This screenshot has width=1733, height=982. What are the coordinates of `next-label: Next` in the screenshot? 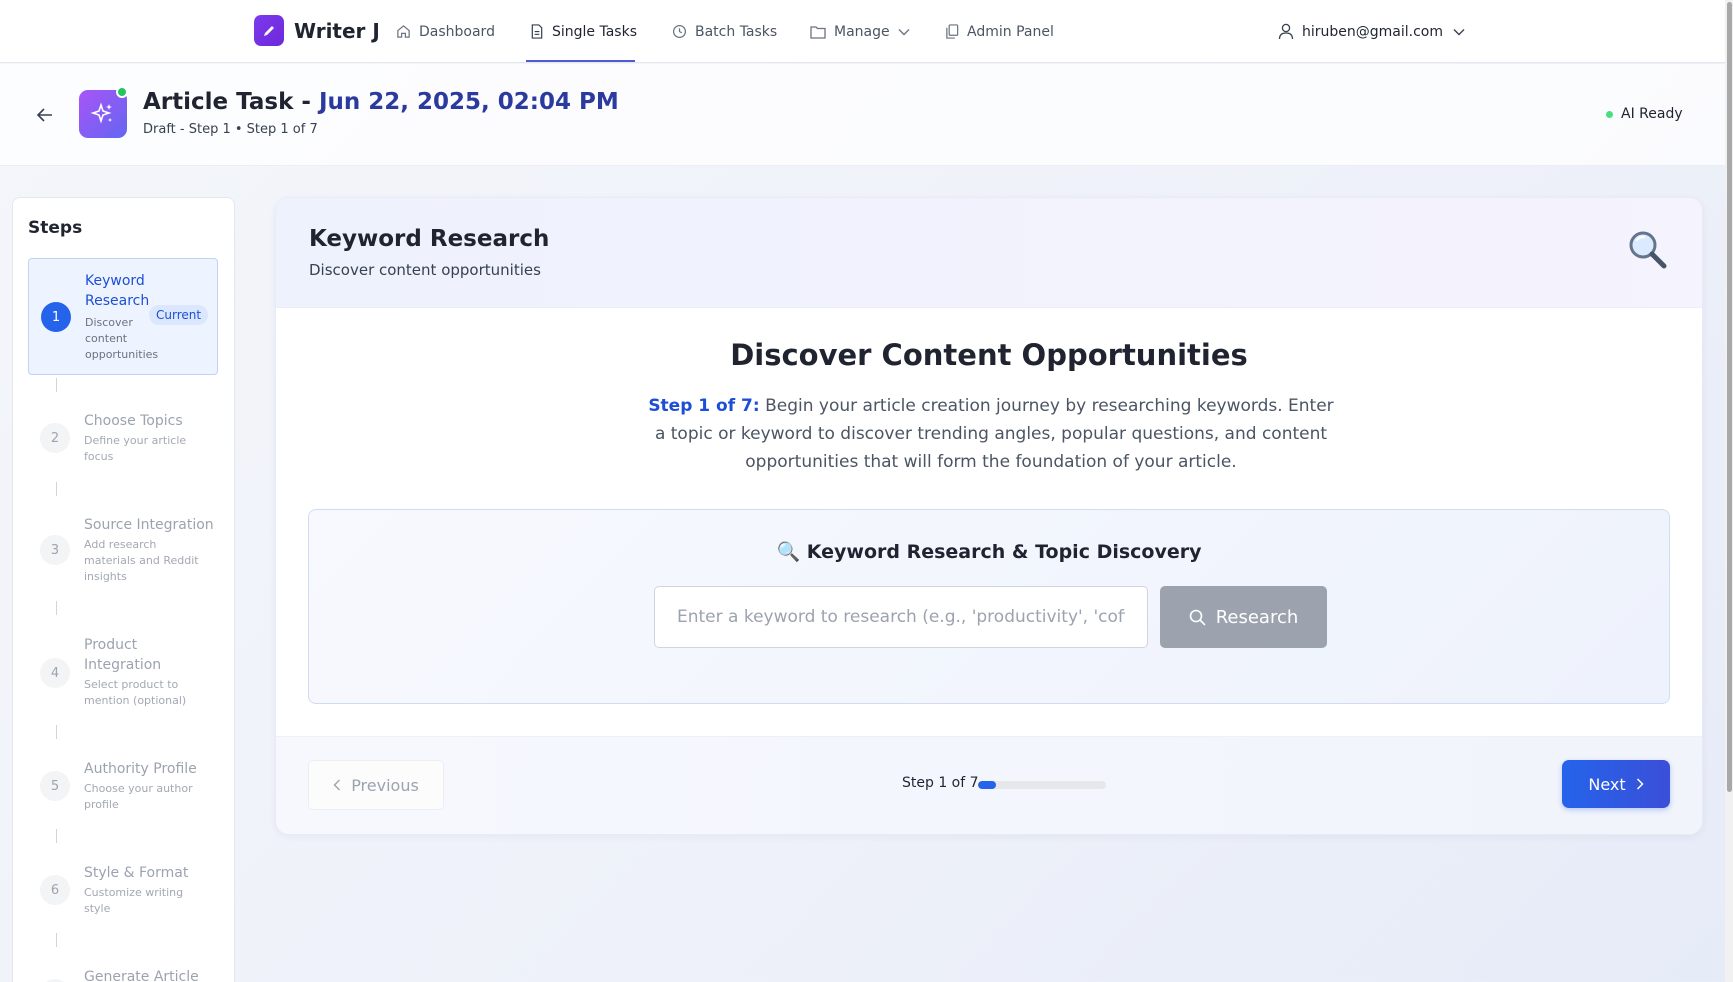 It's located at (1607, 784).